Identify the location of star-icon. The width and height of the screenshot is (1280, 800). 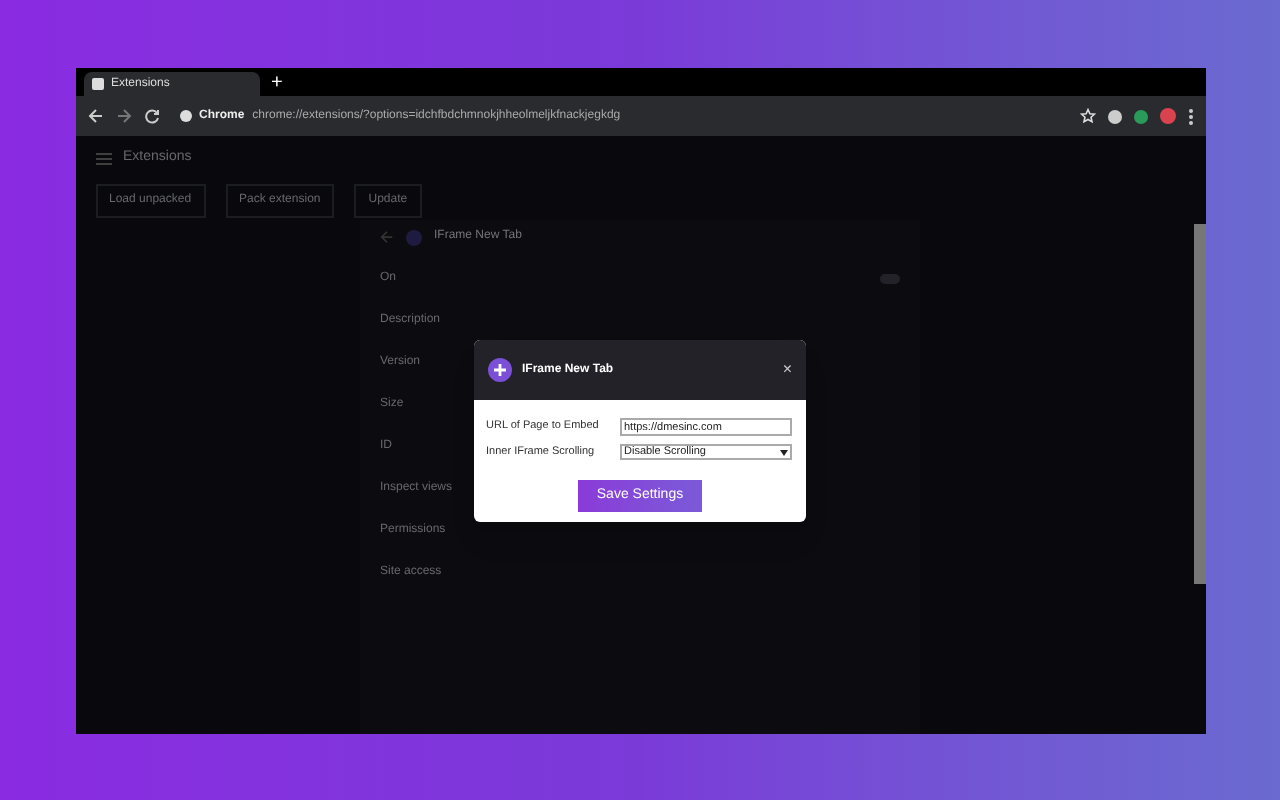
(1087, 116).